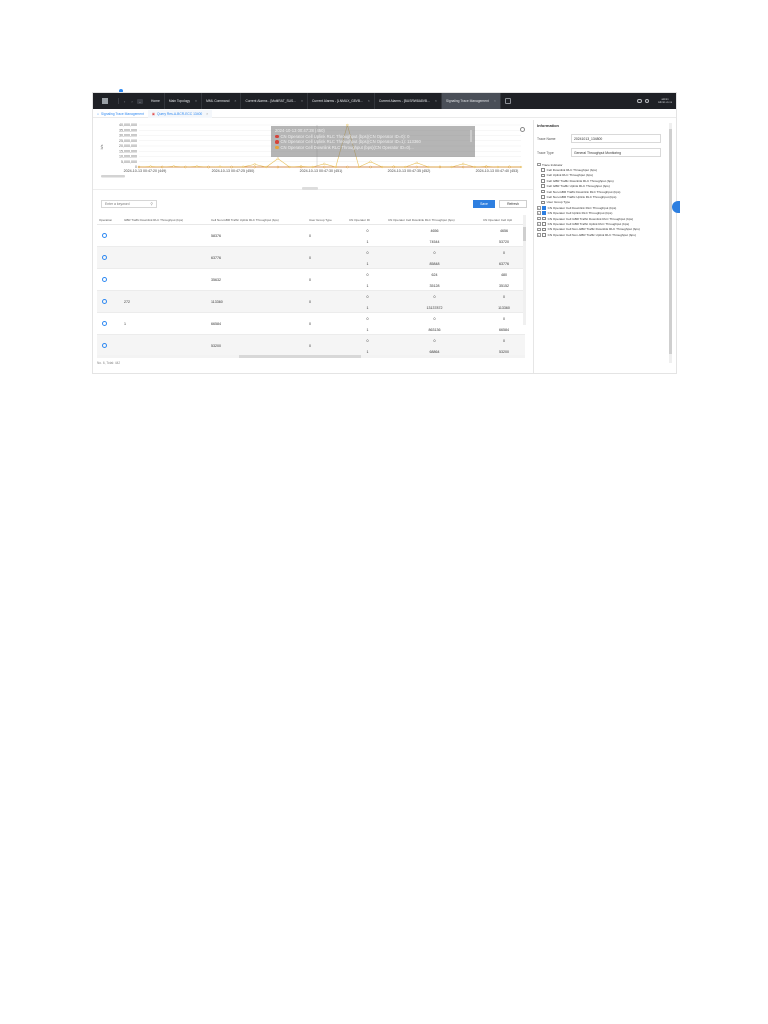 The width and height of the screenshot is (768, 1024). What do you see at coordinates (109, 220) in the screenshot?
I see `column-header: Operation` at bounding box center [109, 220].